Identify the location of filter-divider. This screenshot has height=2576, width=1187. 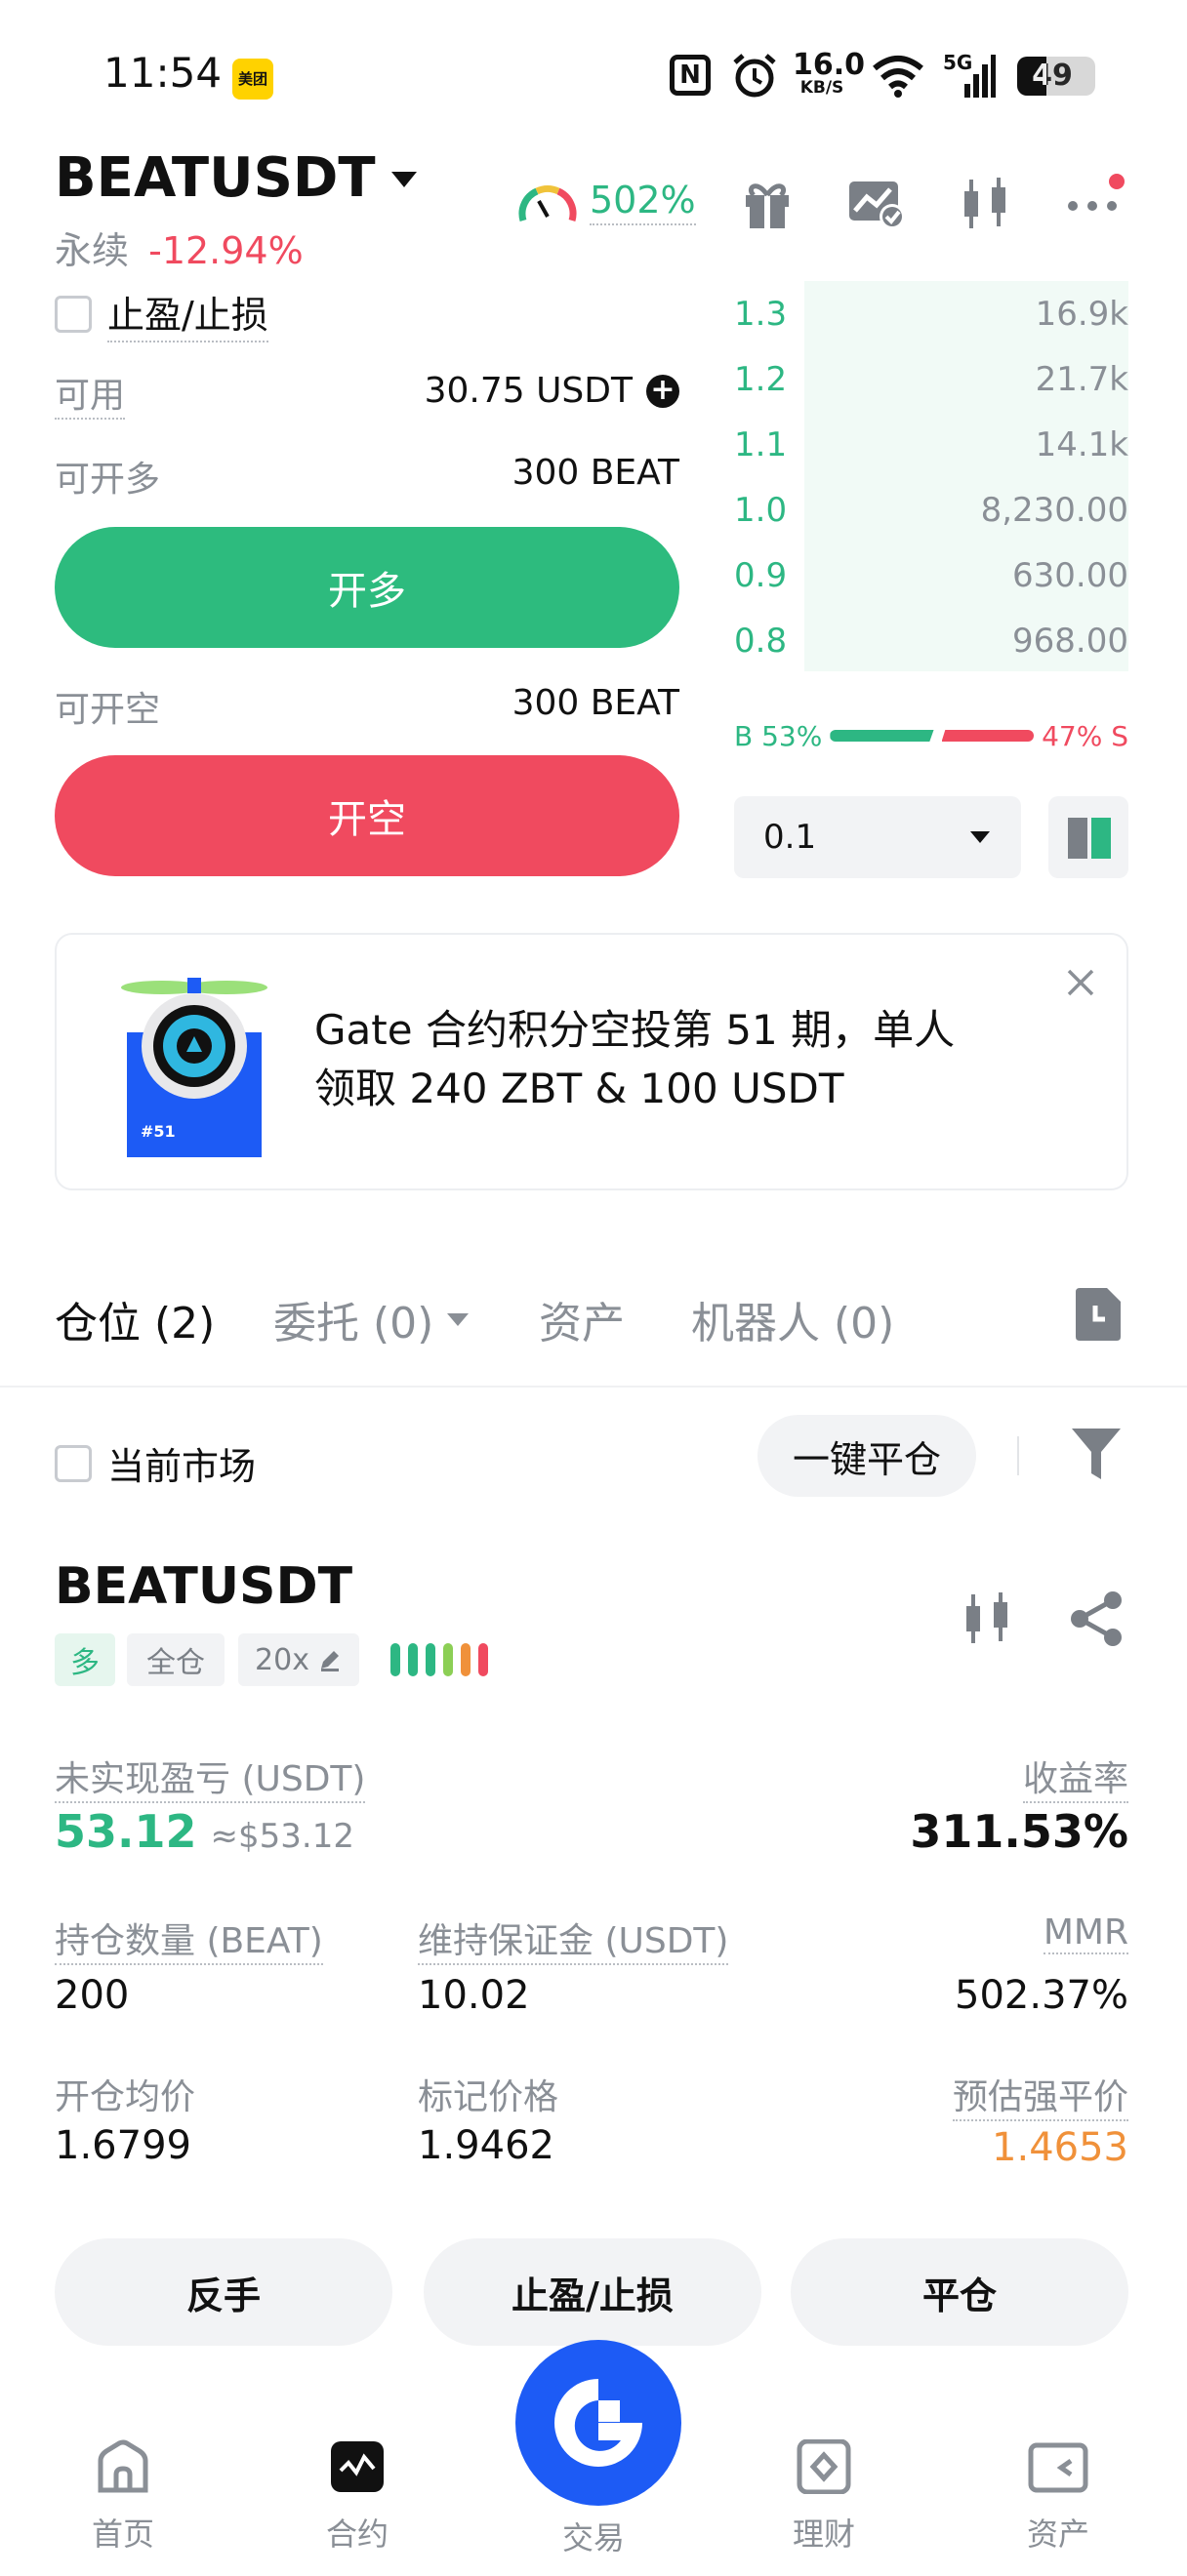
(1018, 1455).